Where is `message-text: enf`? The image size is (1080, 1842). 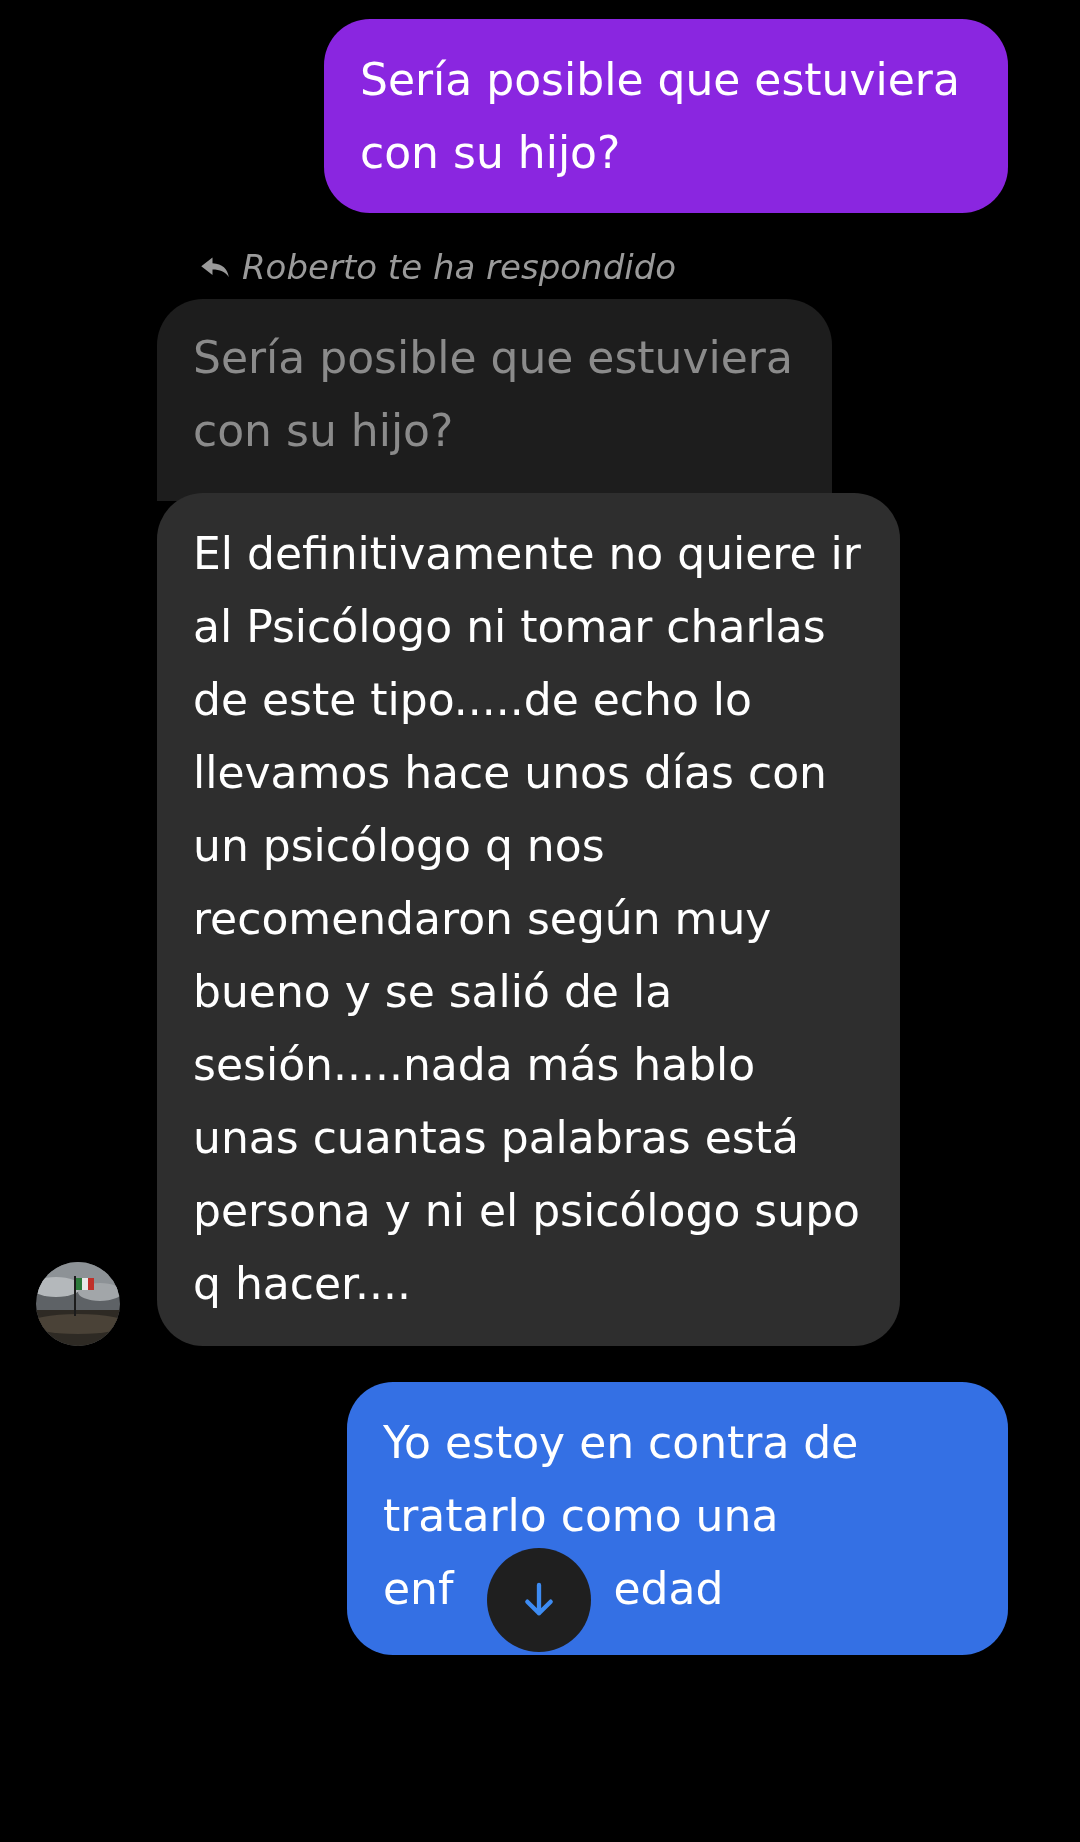 message-text: enf is located at coordinates (418, 1589).